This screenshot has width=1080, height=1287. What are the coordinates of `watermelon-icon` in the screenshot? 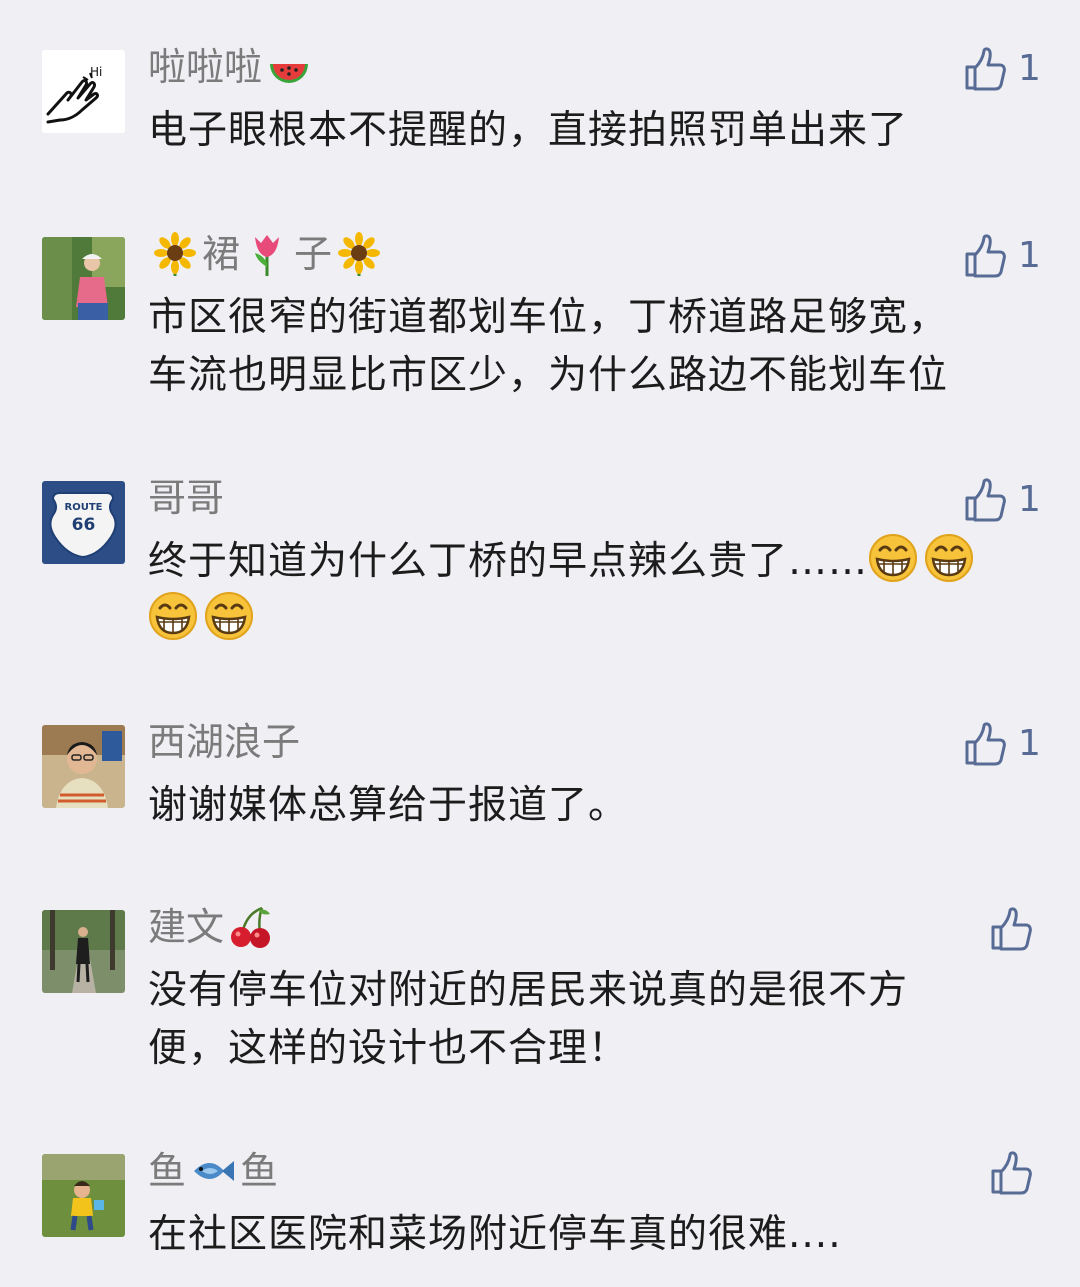 It's located at (289, 67).